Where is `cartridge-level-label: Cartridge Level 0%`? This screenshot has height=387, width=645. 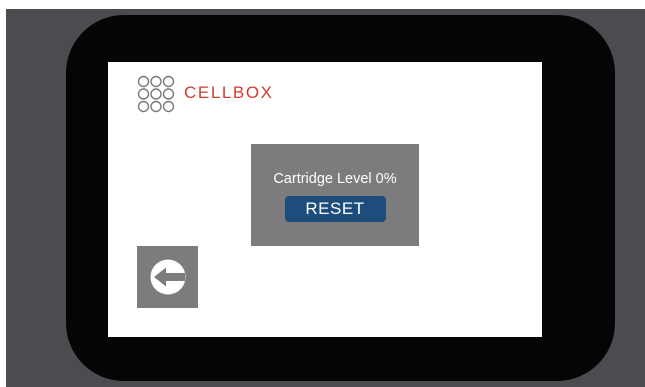
cartridge-level-label: Cartridge Level 0% is located at coordinates (335, 179).